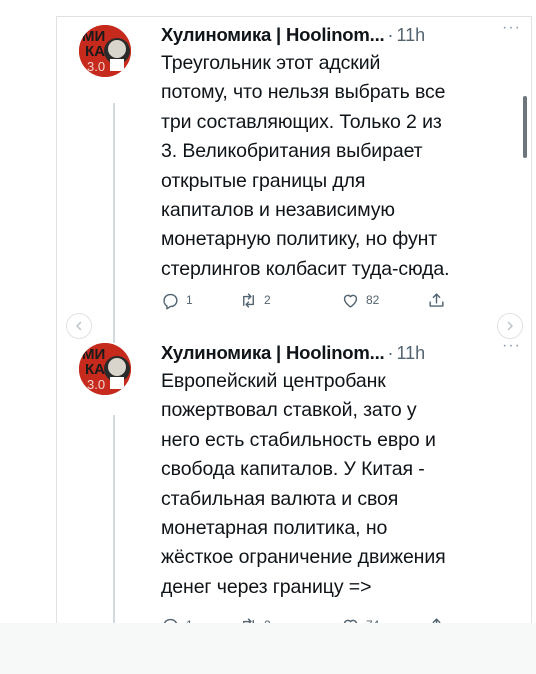  I want to click on retweet-count: 2, so click(267, 300).